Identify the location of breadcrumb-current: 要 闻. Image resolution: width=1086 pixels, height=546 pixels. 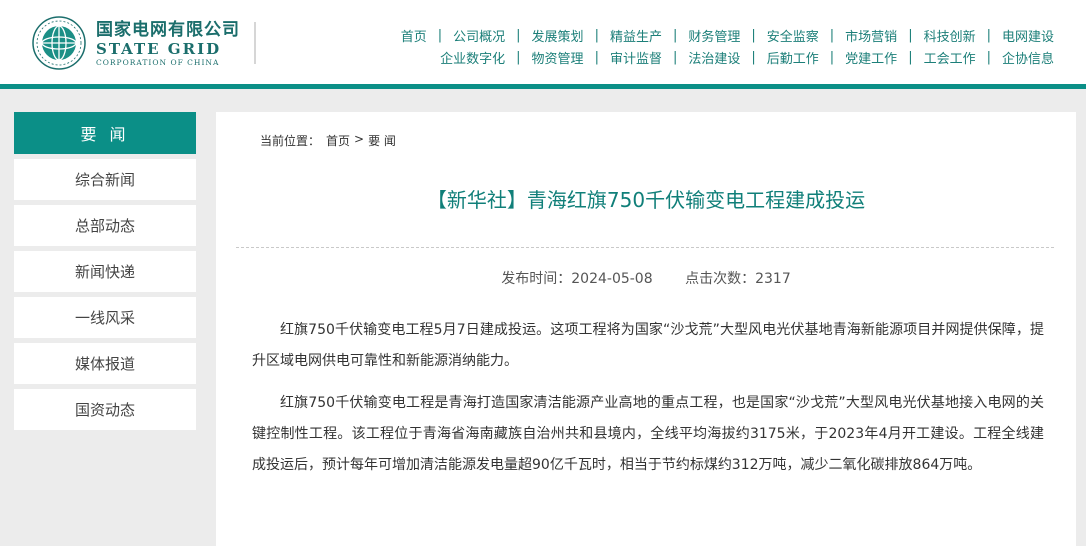
(382, 140).